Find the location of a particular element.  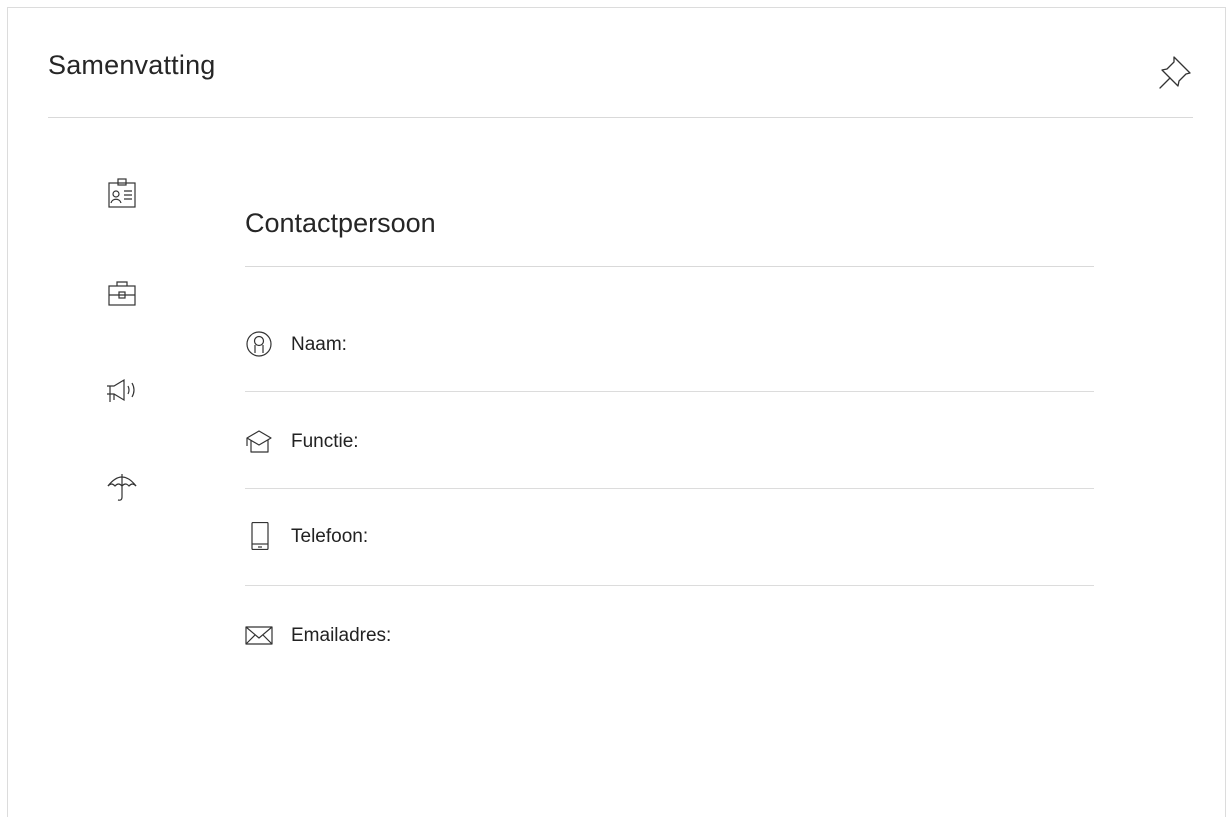

briefcase-icon is located at coordinates (122, 293).